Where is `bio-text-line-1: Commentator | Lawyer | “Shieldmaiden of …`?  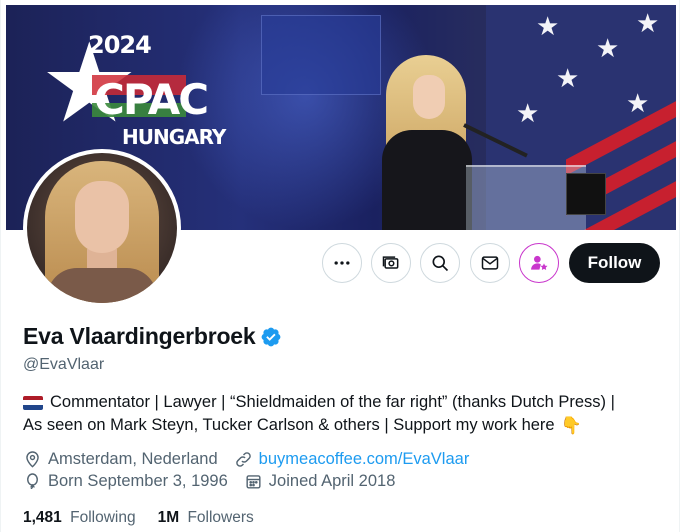 bio-text-line-1: Commentator | Lawyer | “Shieldmaiden of … is located at coordinates (332, 402).